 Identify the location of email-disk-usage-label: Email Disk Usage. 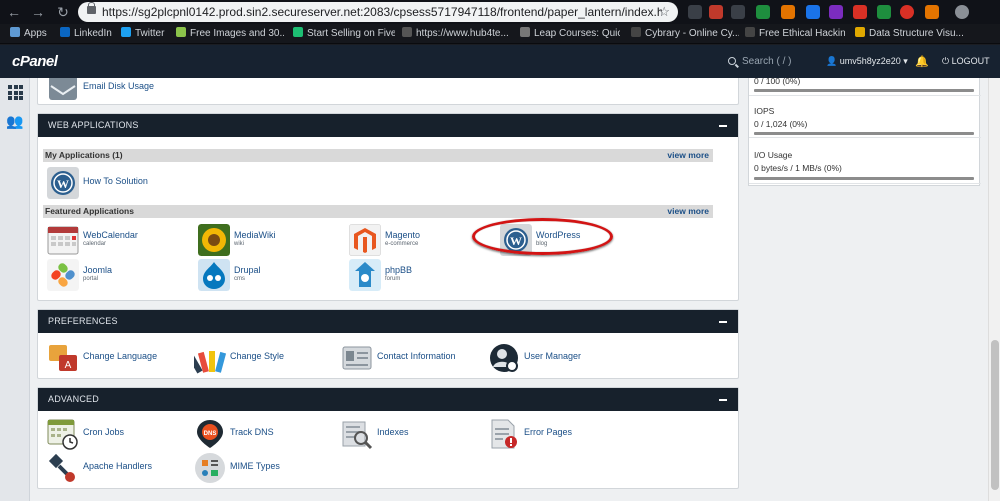
(118, 86).